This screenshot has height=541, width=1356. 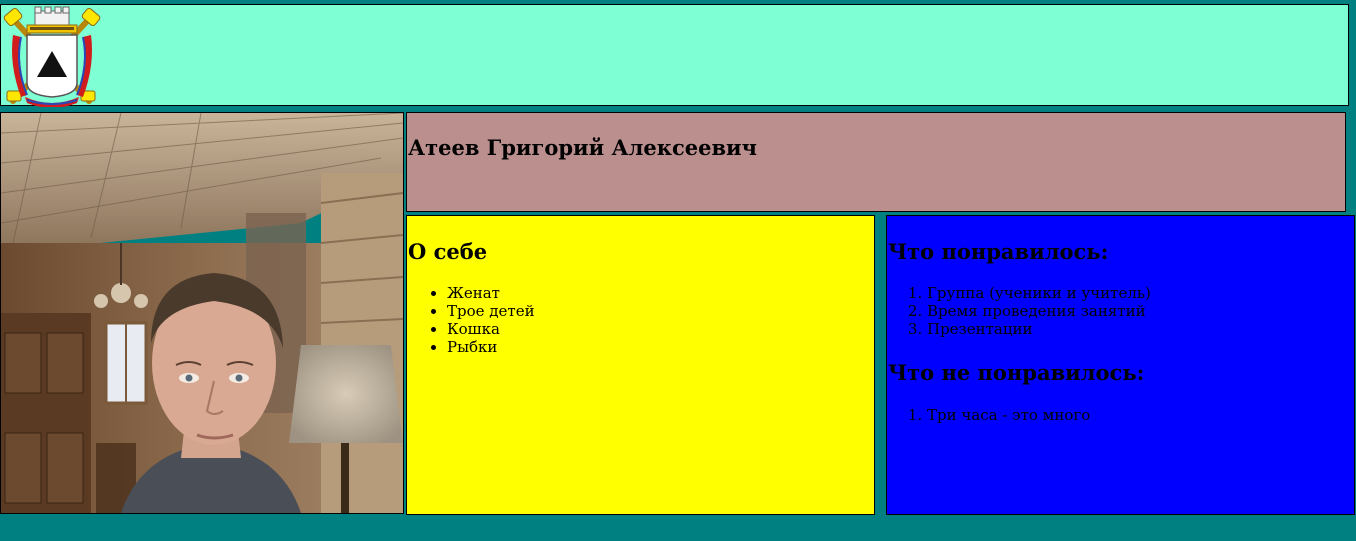 What do you see at coordinates (491, 347) in the screenshot?
I see `list-item: Рыбки` at bounding box center [491, 347].